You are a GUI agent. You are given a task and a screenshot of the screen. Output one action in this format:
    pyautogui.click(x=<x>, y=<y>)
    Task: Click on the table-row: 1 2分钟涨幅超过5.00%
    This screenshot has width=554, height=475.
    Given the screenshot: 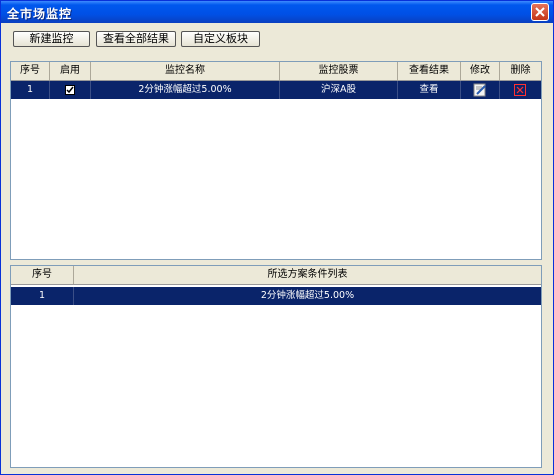 What is the action you would take?
    pyautogui.click(x=276, y=296)
    